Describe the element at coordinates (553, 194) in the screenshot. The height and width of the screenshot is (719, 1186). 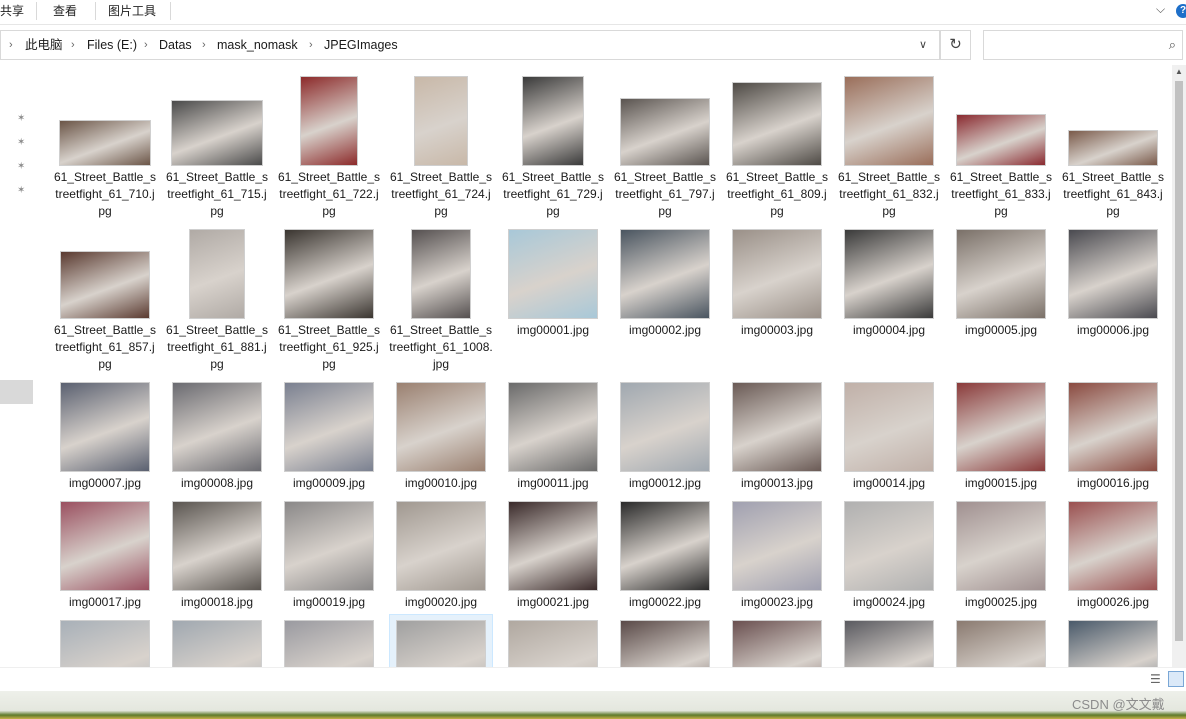
I see `file-name-label: 61_Street_Battle_streetfight_61_729.jpg` at that location.